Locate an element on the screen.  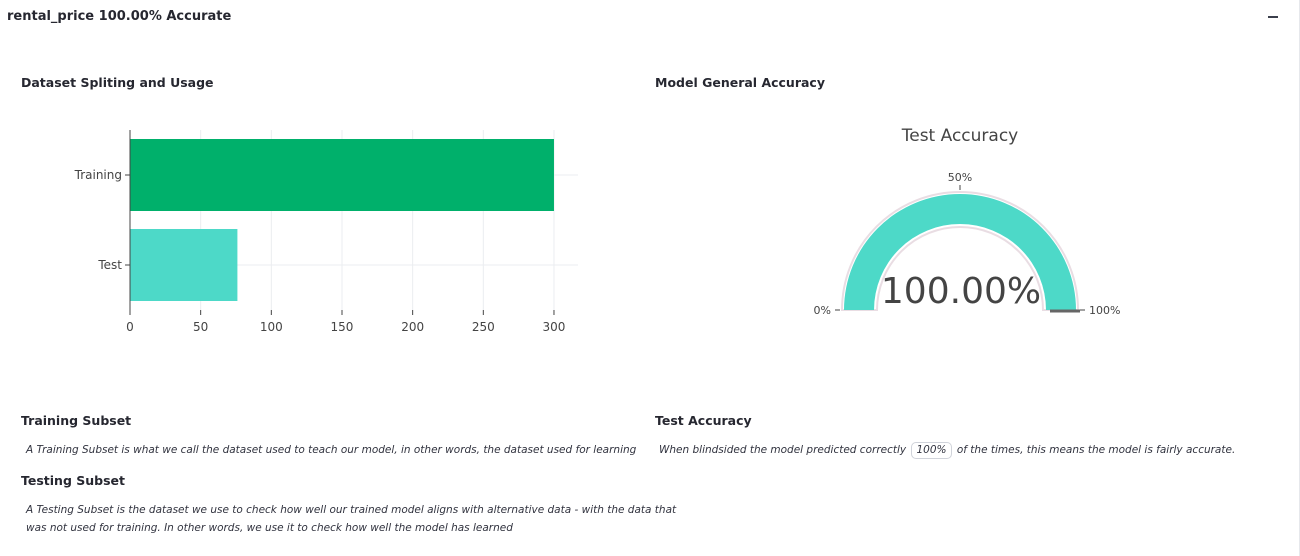
minus-icon is located at coordinates (1273, 17).